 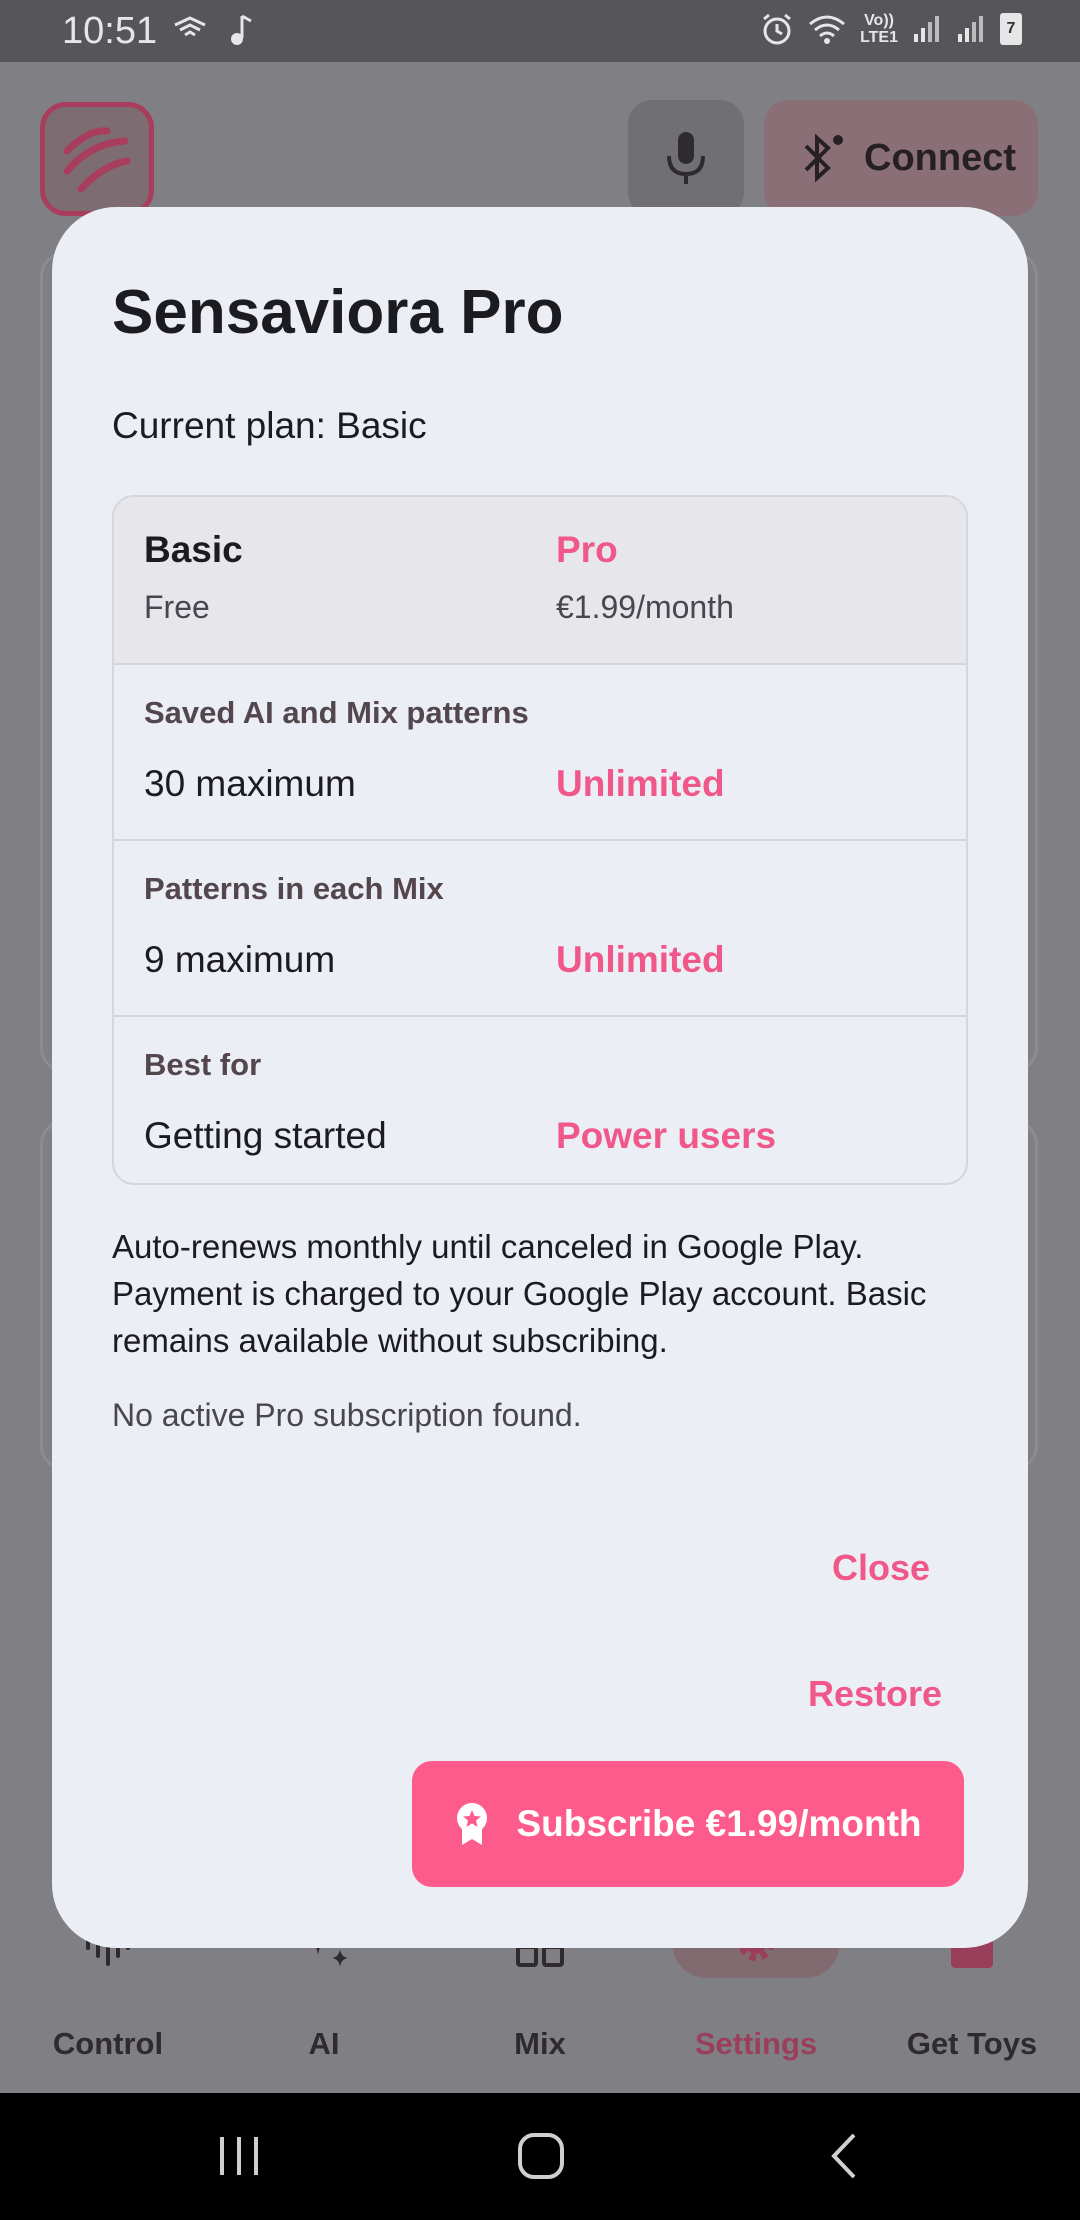 I want to click on award-badge-icon, so click(x=472, y=1824).